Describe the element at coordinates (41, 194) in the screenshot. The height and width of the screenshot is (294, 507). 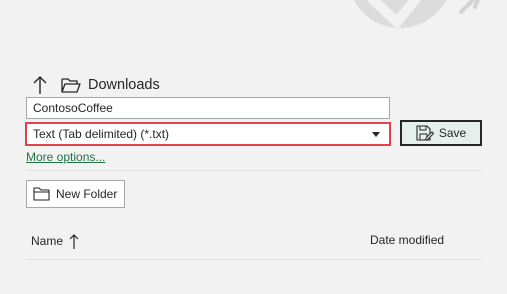
I see `folder-icon` at that location.